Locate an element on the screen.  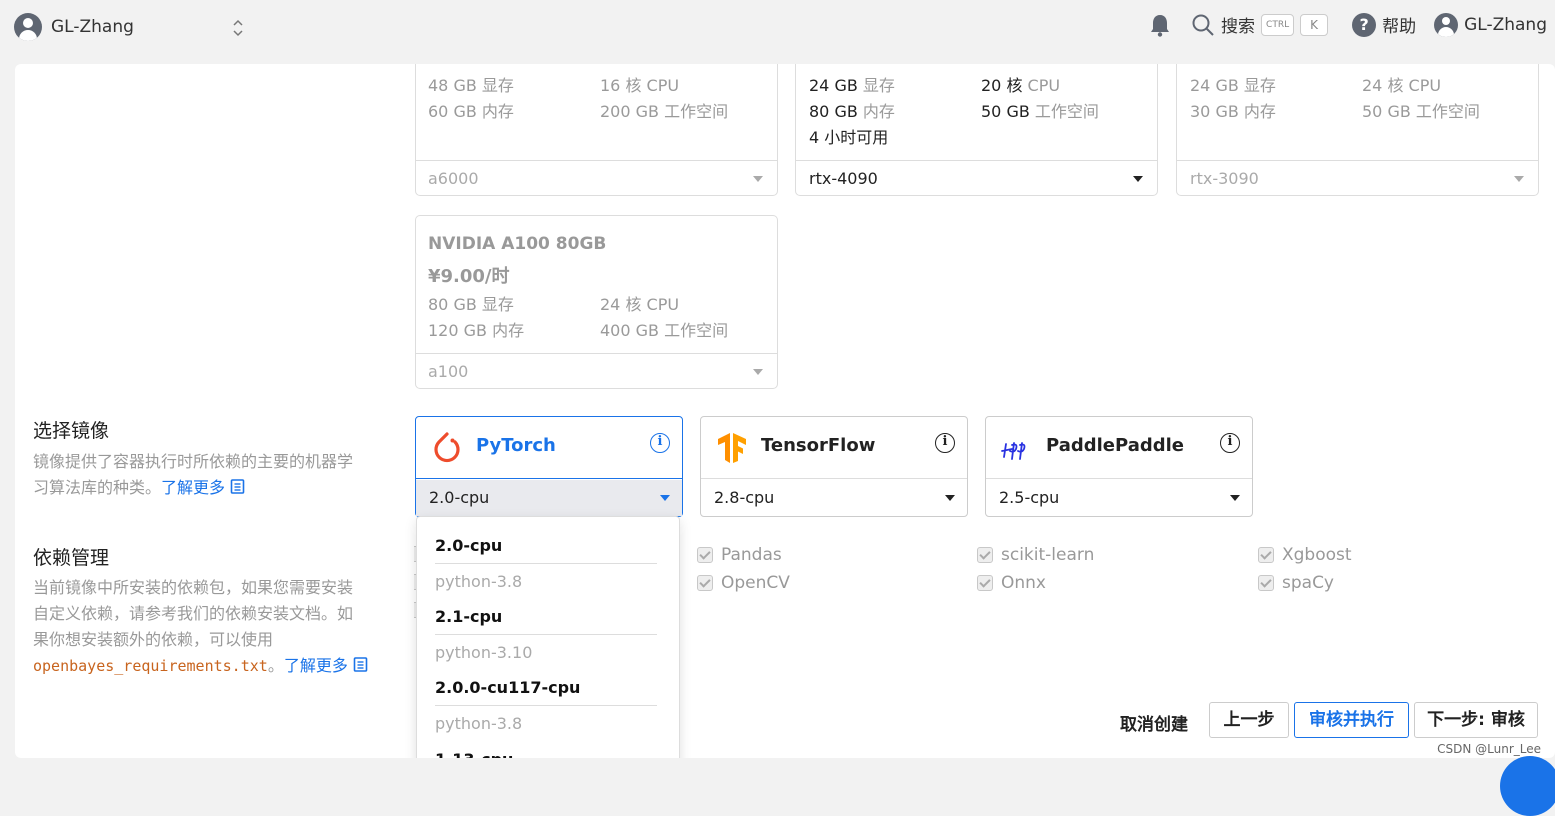
image-card-paddle: PaddlePaddle i 2.5-cpu is located at coordinates (1119, 466).